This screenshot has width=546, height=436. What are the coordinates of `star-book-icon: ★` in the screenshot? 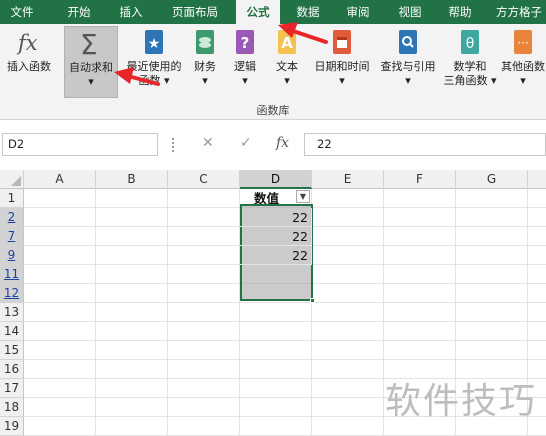 It's located at (154, 42).